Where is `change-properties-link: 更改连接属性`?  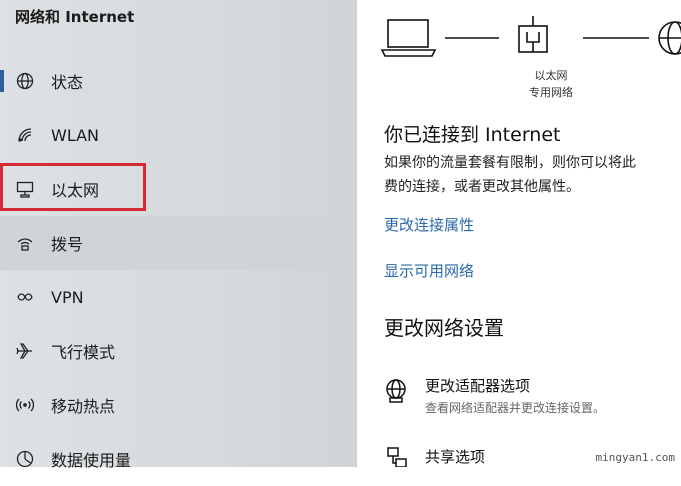 change-properties-link: 更改连接属性 is located at coordinates (429, 224).